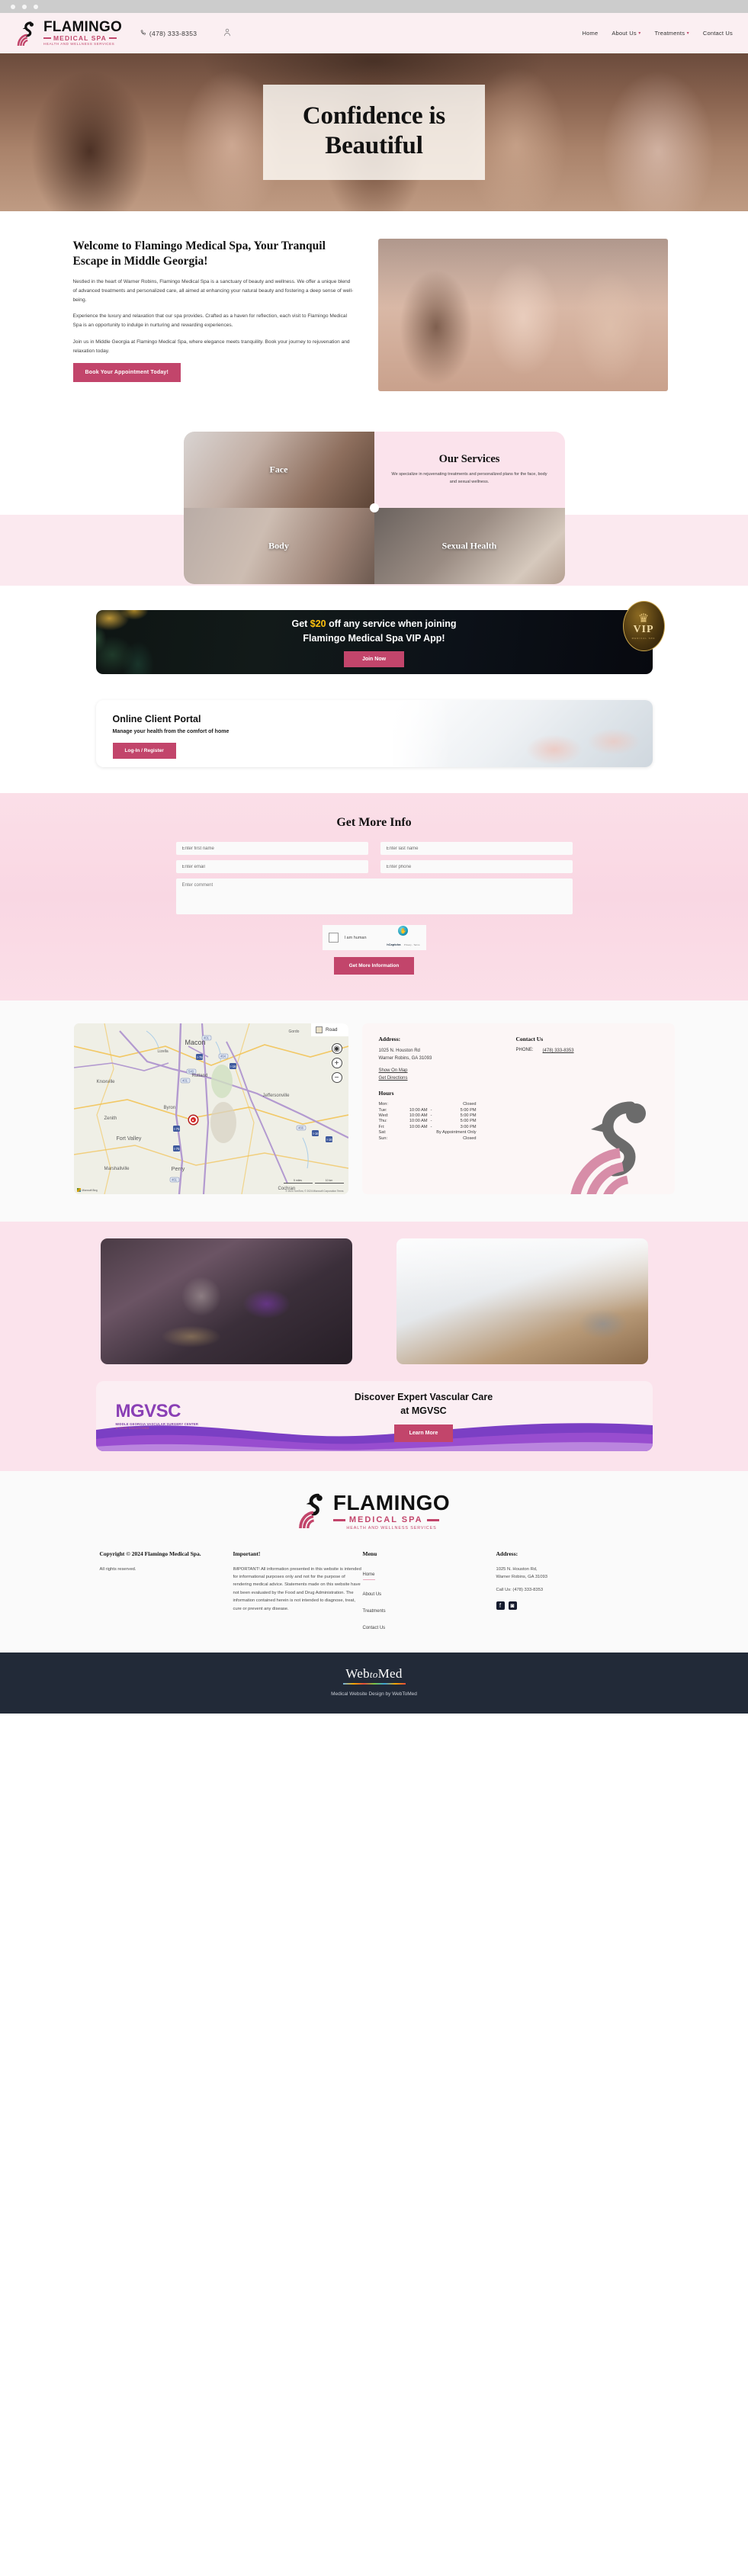 The image size is (748, 2576). I want to click on hours-open: 10:00 AM, so click(418, 1115).